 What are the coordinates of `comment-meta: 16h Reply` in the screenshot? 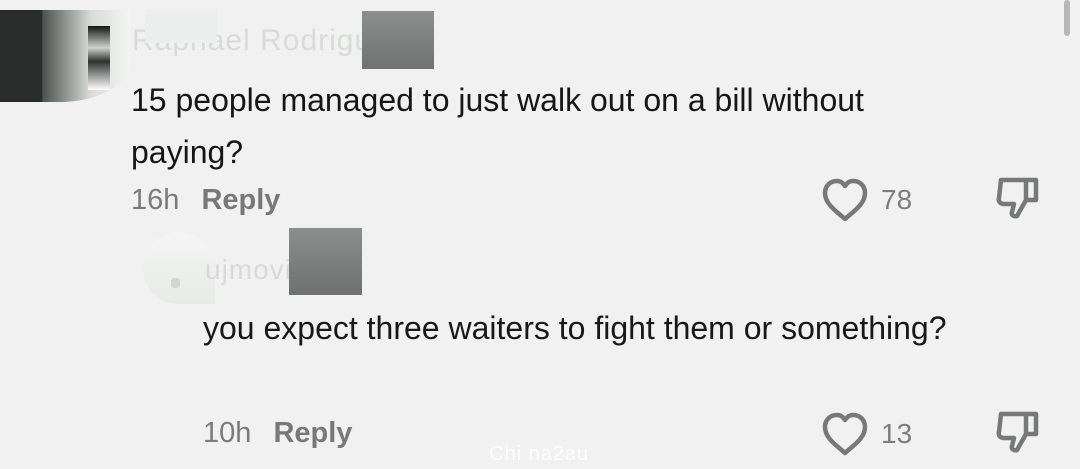 It's located at (205, 200).